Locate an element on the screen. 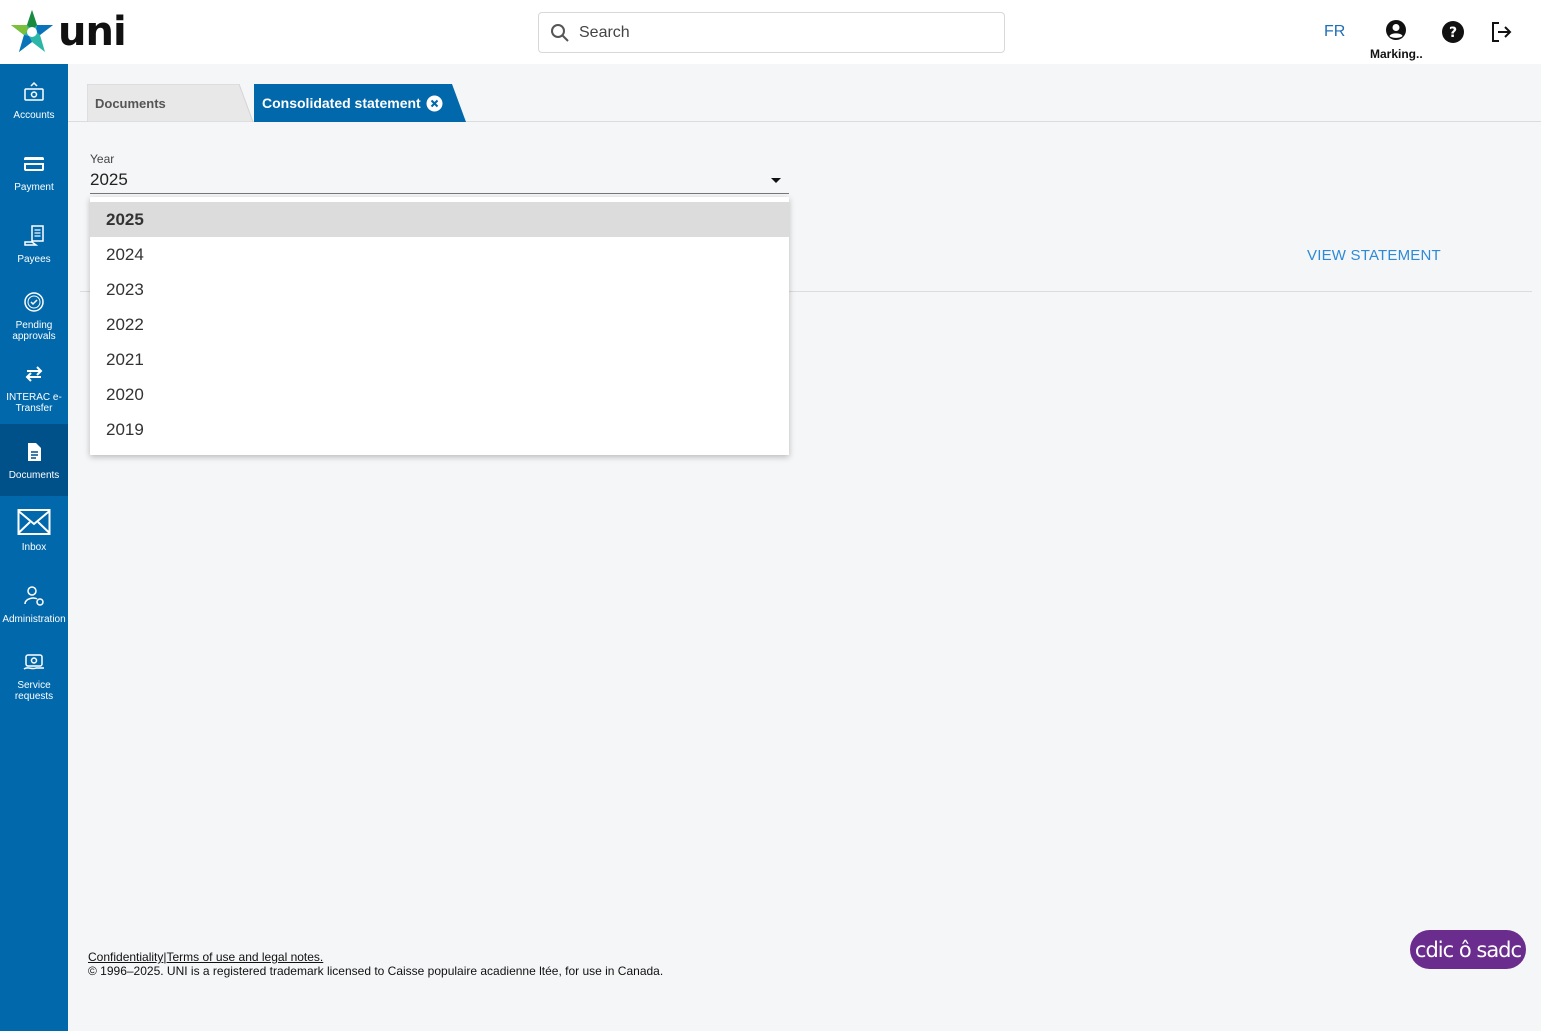 The height and width of the screenshot is (1031, 1541). sidebar-item-label: Service requests is located at coordinates (34, 691).